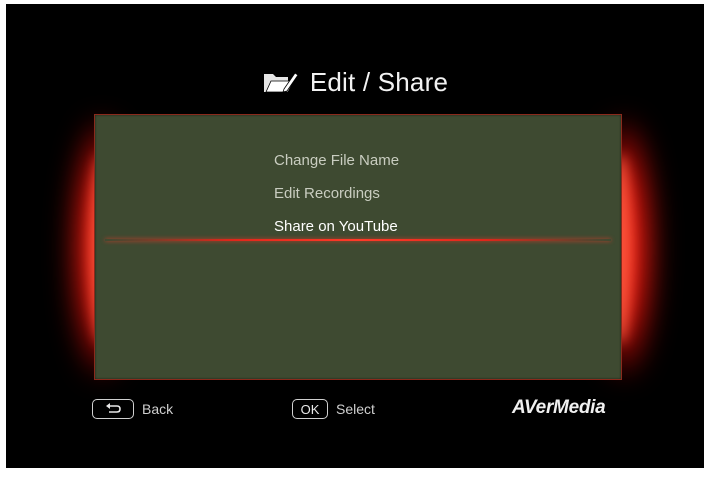 Image resolution: width=709 pixels, height=477 pixels. Describe the element at coordinates (559, 407) in the screenshot. I see `brand-logo: AVerMedia` at that location.